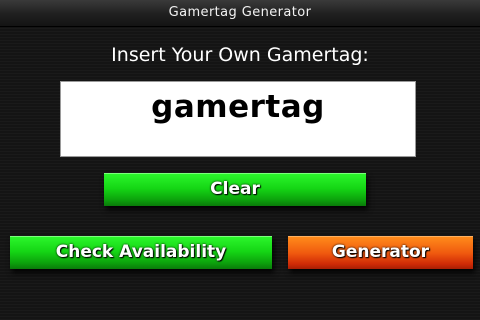 The height and width of the screenshot is (320, 480). Describe the element at coordinates (240, 55) in the screenshot. I see `gamertag-prompt-label: Insert Your Own Gamertag:` at that location.